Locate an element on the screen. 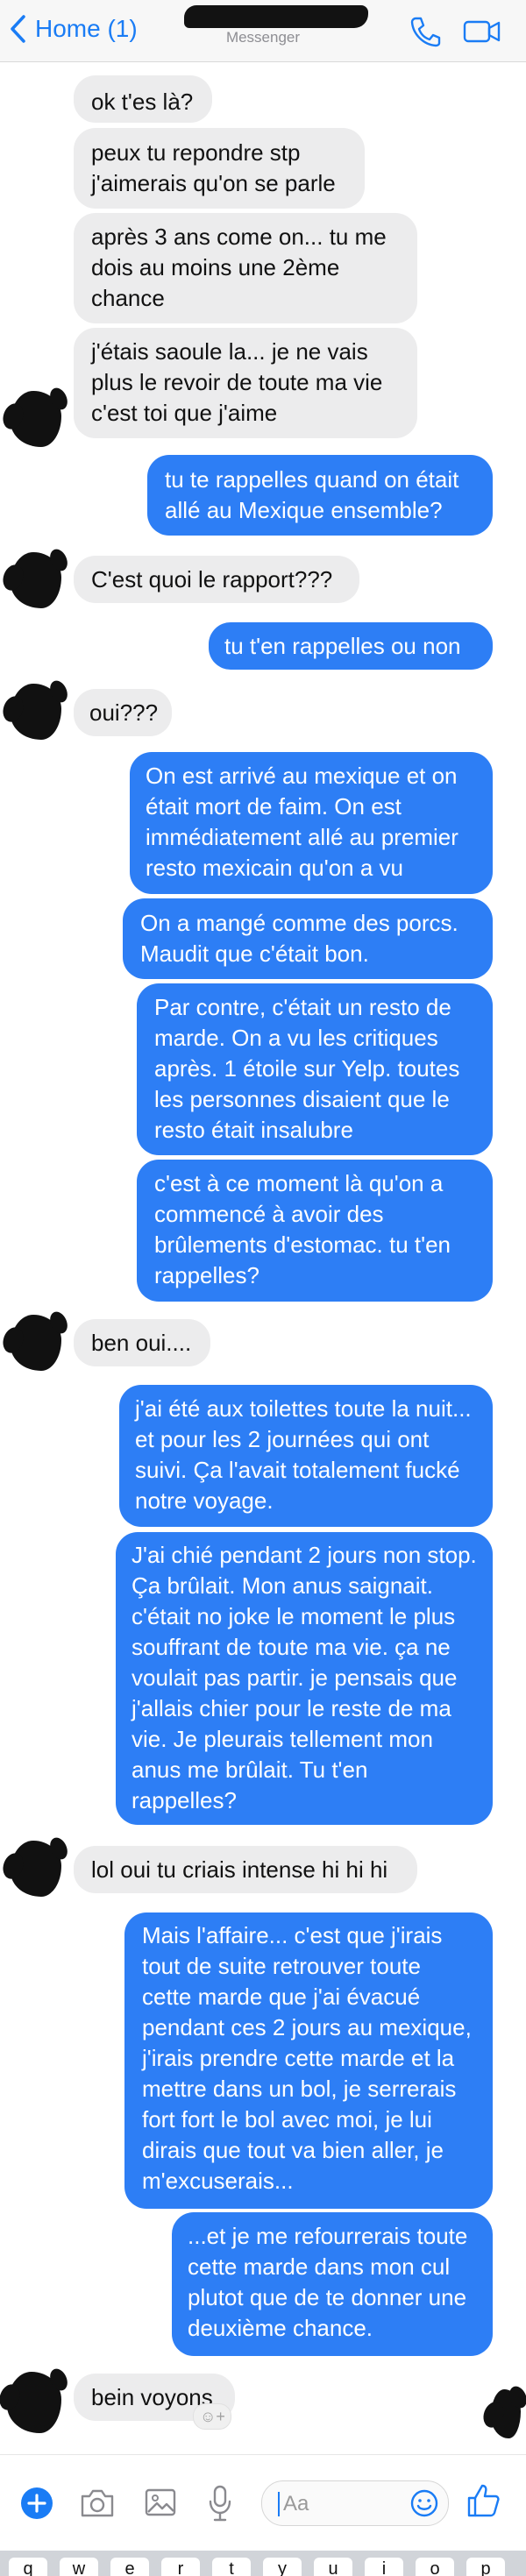 Image resolution: width=526 pixels, height=2576 pixels. message-text: oui??? is located at coordinates (124, 712).